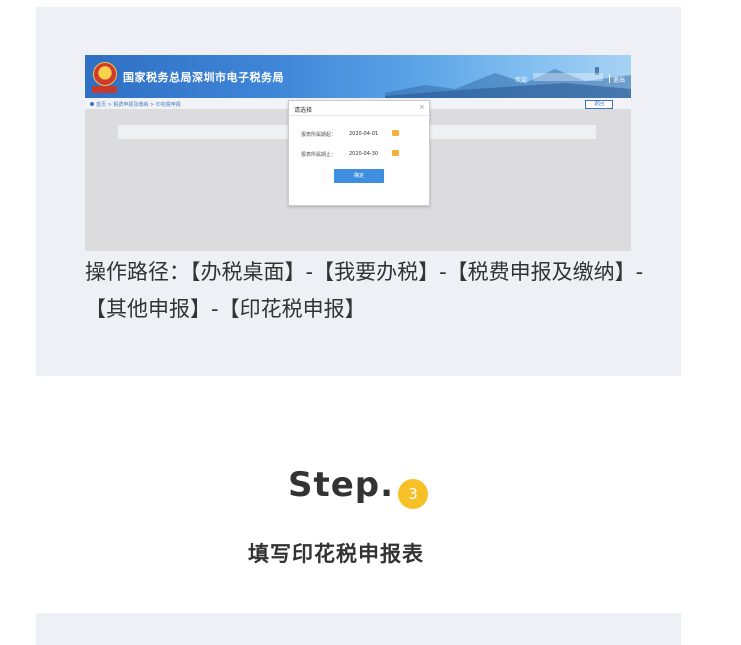 The height and width of the screenshot is (645, 741). I want to click on step-number-badge: 3, so click(413, 494).